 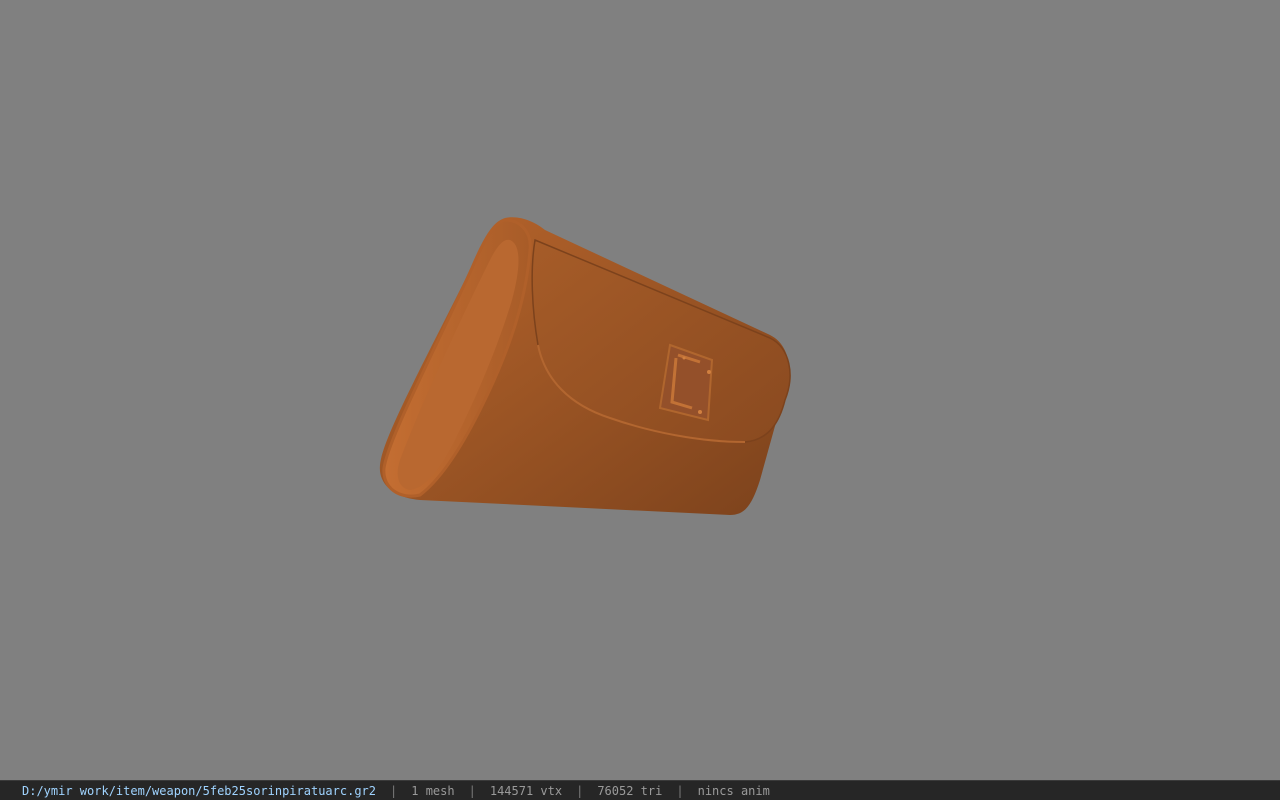 I want to click on model-render, so click(x=585, y=366).